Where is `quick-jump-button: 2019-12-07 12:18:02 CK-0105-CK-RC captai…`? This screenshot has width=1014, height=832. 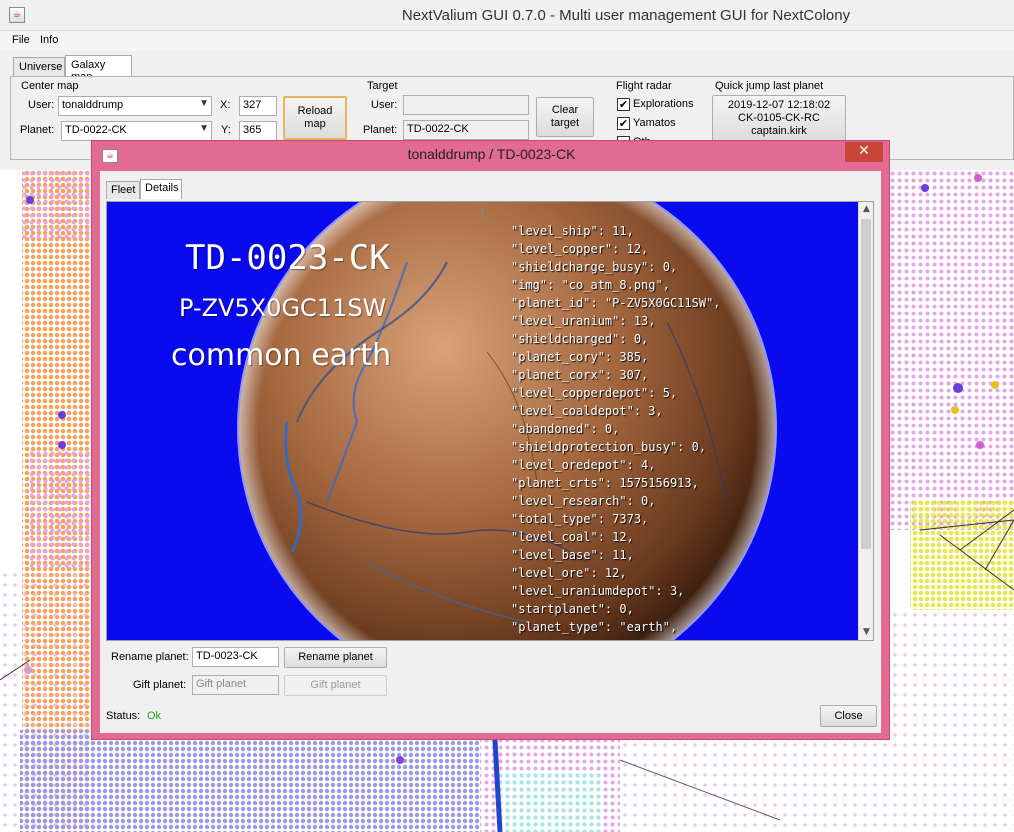 quick-jump-button: 2019-12-07 12:18:02 CK-0105-CK-RC captai… is located at coordinates (779, 118).